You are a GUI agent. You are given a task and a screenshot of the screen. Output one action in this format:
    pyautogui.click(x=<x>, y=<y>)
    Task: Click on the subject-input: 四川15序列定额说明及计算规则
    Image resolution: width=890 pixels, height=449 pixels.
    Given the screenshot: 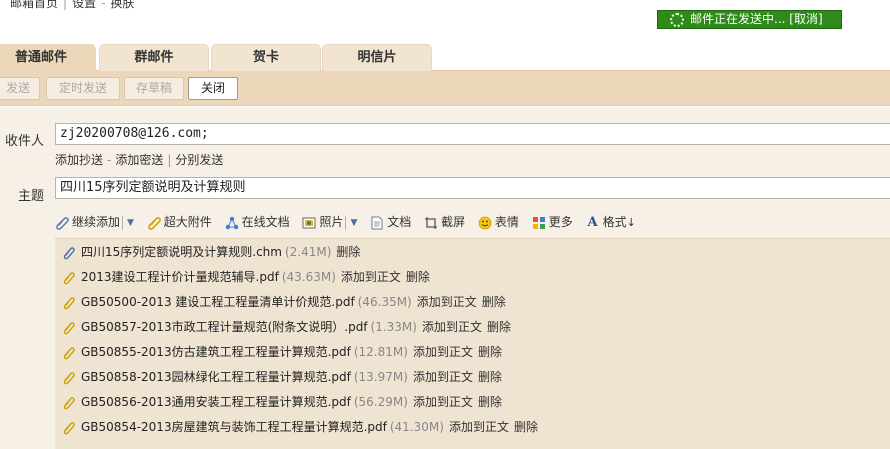 What is the action you would take?
    pyautogui.click(x=472, y=188)
    